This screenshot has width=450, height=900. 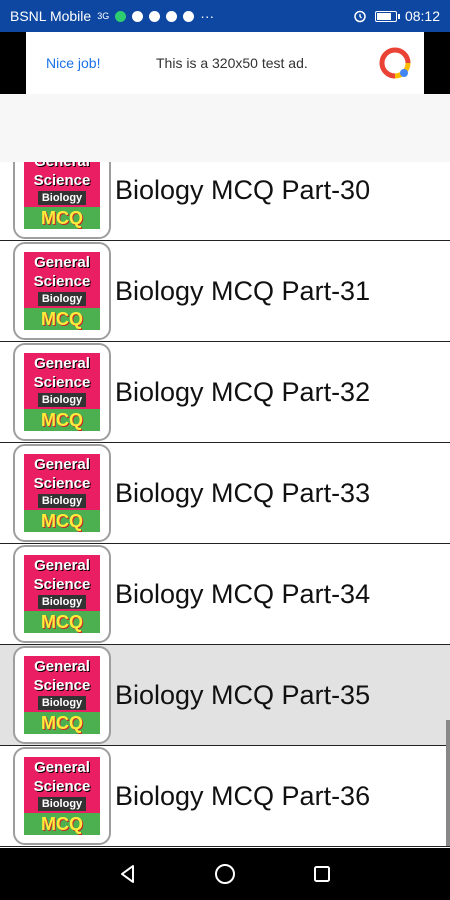 I want to click on whatsapp-icon, so click(x=121, y=16).